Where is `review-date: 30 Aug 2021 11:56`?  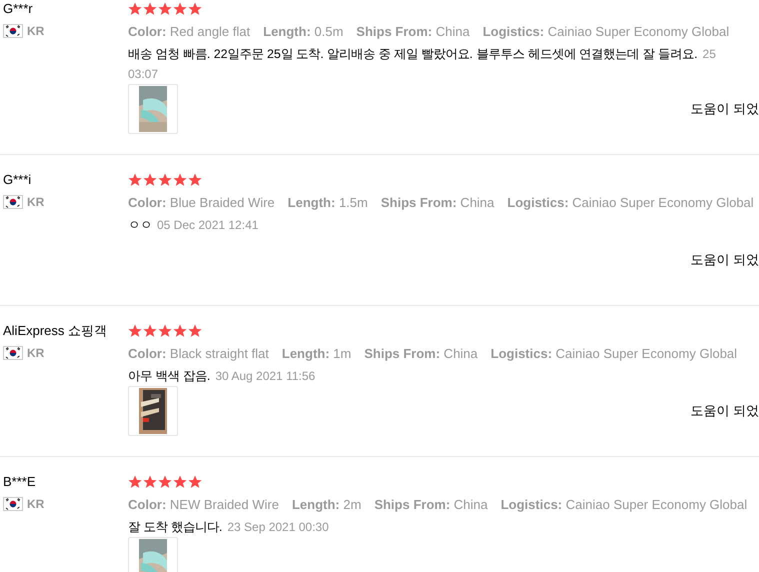
review-date: 30 Aug 2021 11:56 is located at coordinates (265, 376).